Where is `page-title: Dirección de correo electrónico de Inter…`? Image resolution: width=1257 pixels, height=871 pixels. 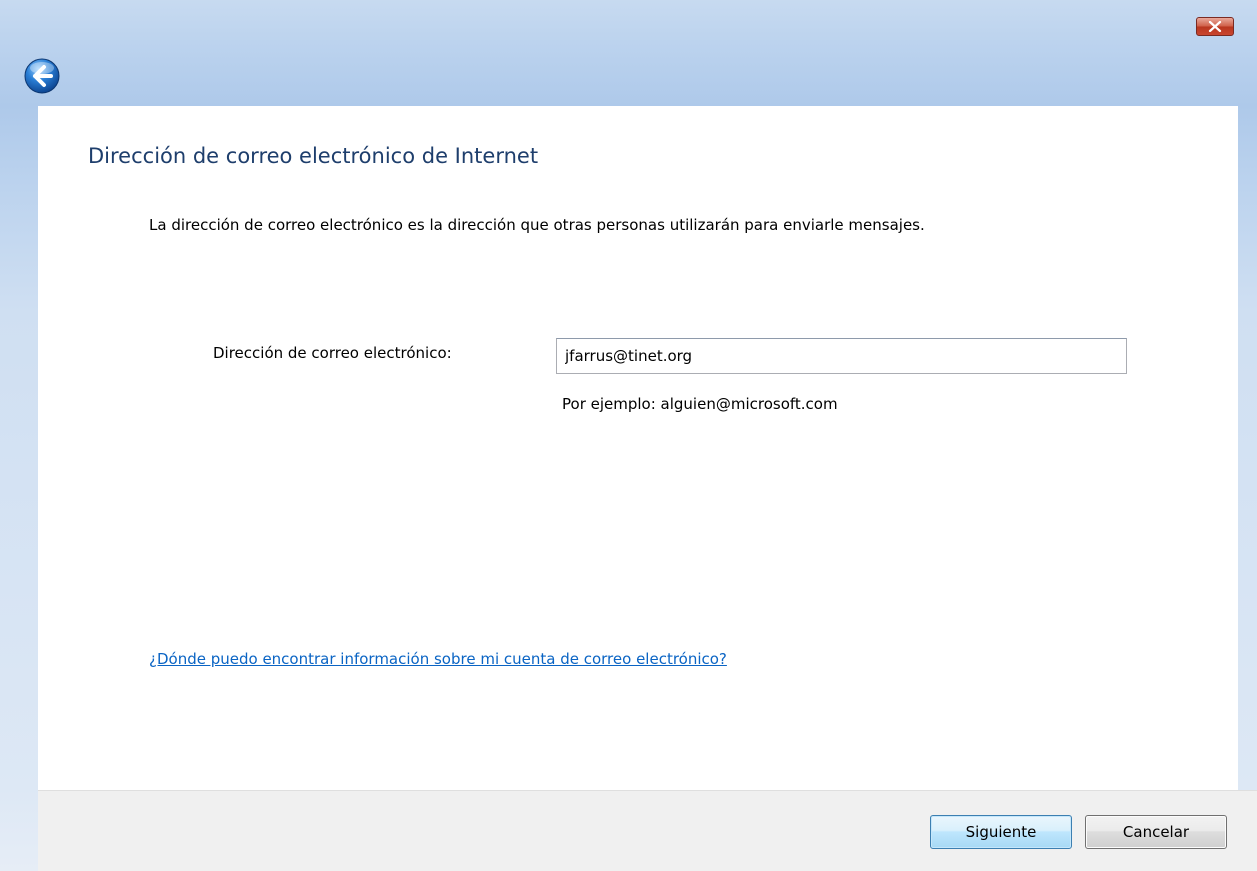 page-title: Dirección de correo electrónico de Inter… is located at coordinates (313, 156).